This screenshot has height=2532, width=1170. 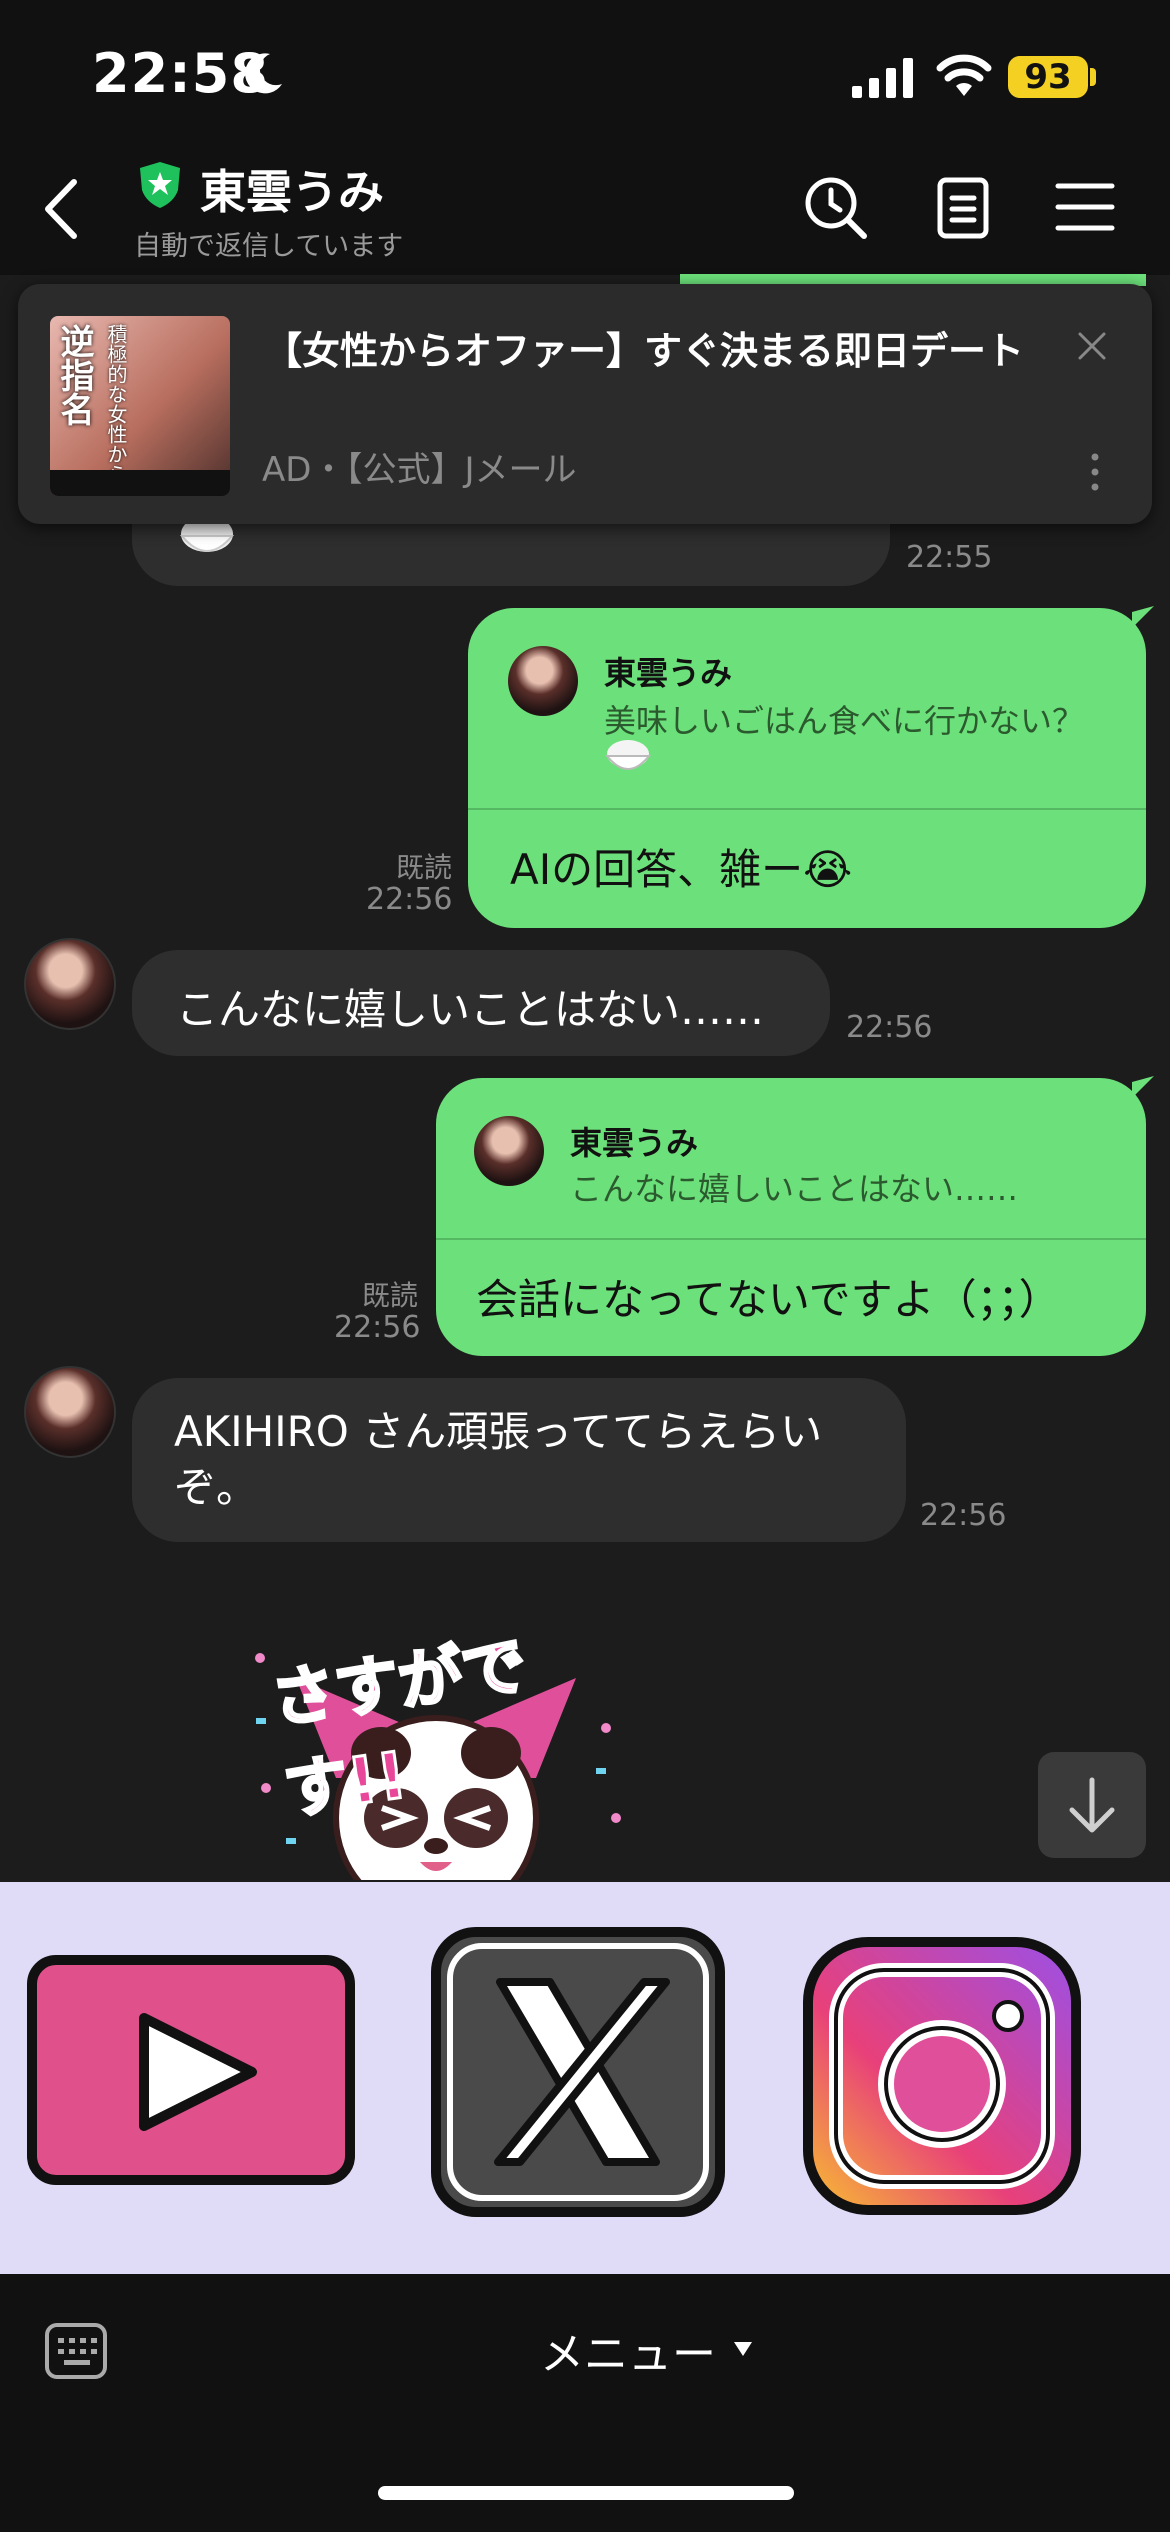 I want to click on ad-thumbnail-text: 逆指名, so click(x=74, y=375).